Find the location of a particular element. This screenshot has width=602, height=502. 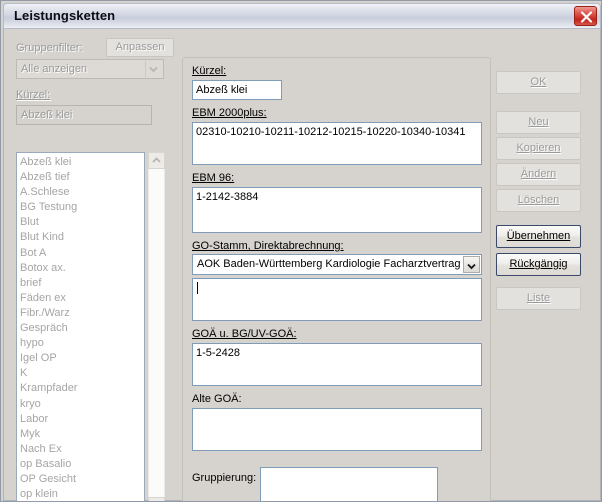

rueckgaengig-button: Rückgängig is located at coordinates (538, 264).